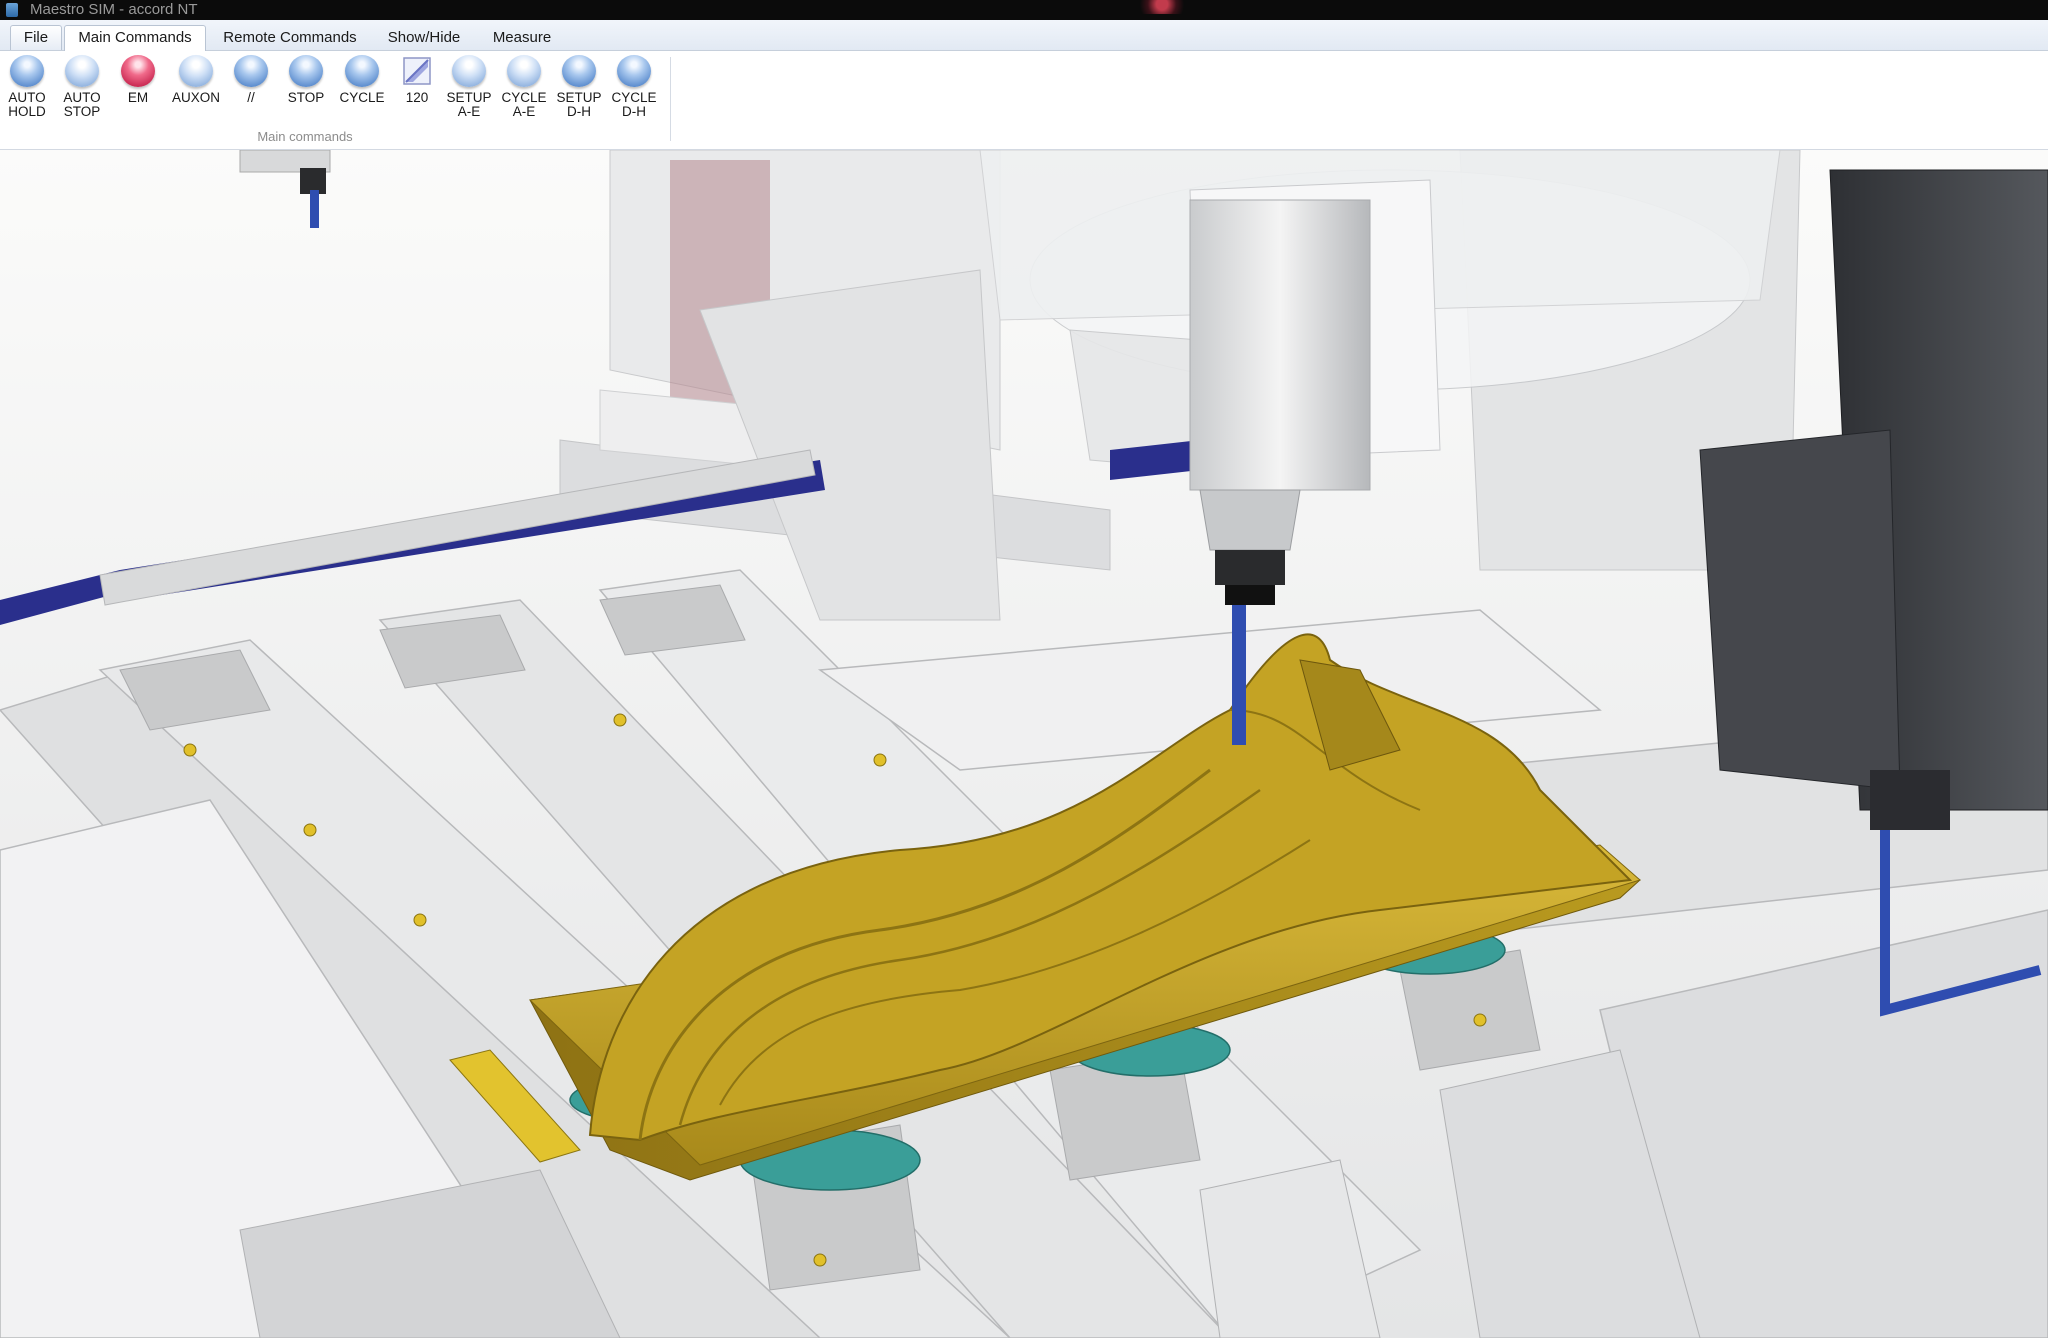 The width and height of the screenshot is (2048, 1338). What do you see at coordinates (634, 104) in the screenshot?
I see `button-label: CYCLE D-H` at bounding box center [634, 104].